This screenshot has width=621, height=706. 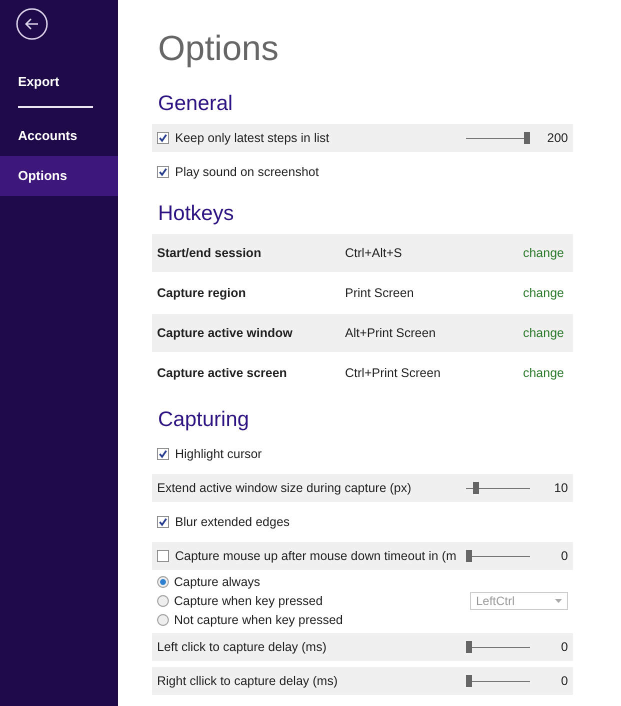 I want to click on hotkey-action: Capture active screen, so click(x=222, y=373).